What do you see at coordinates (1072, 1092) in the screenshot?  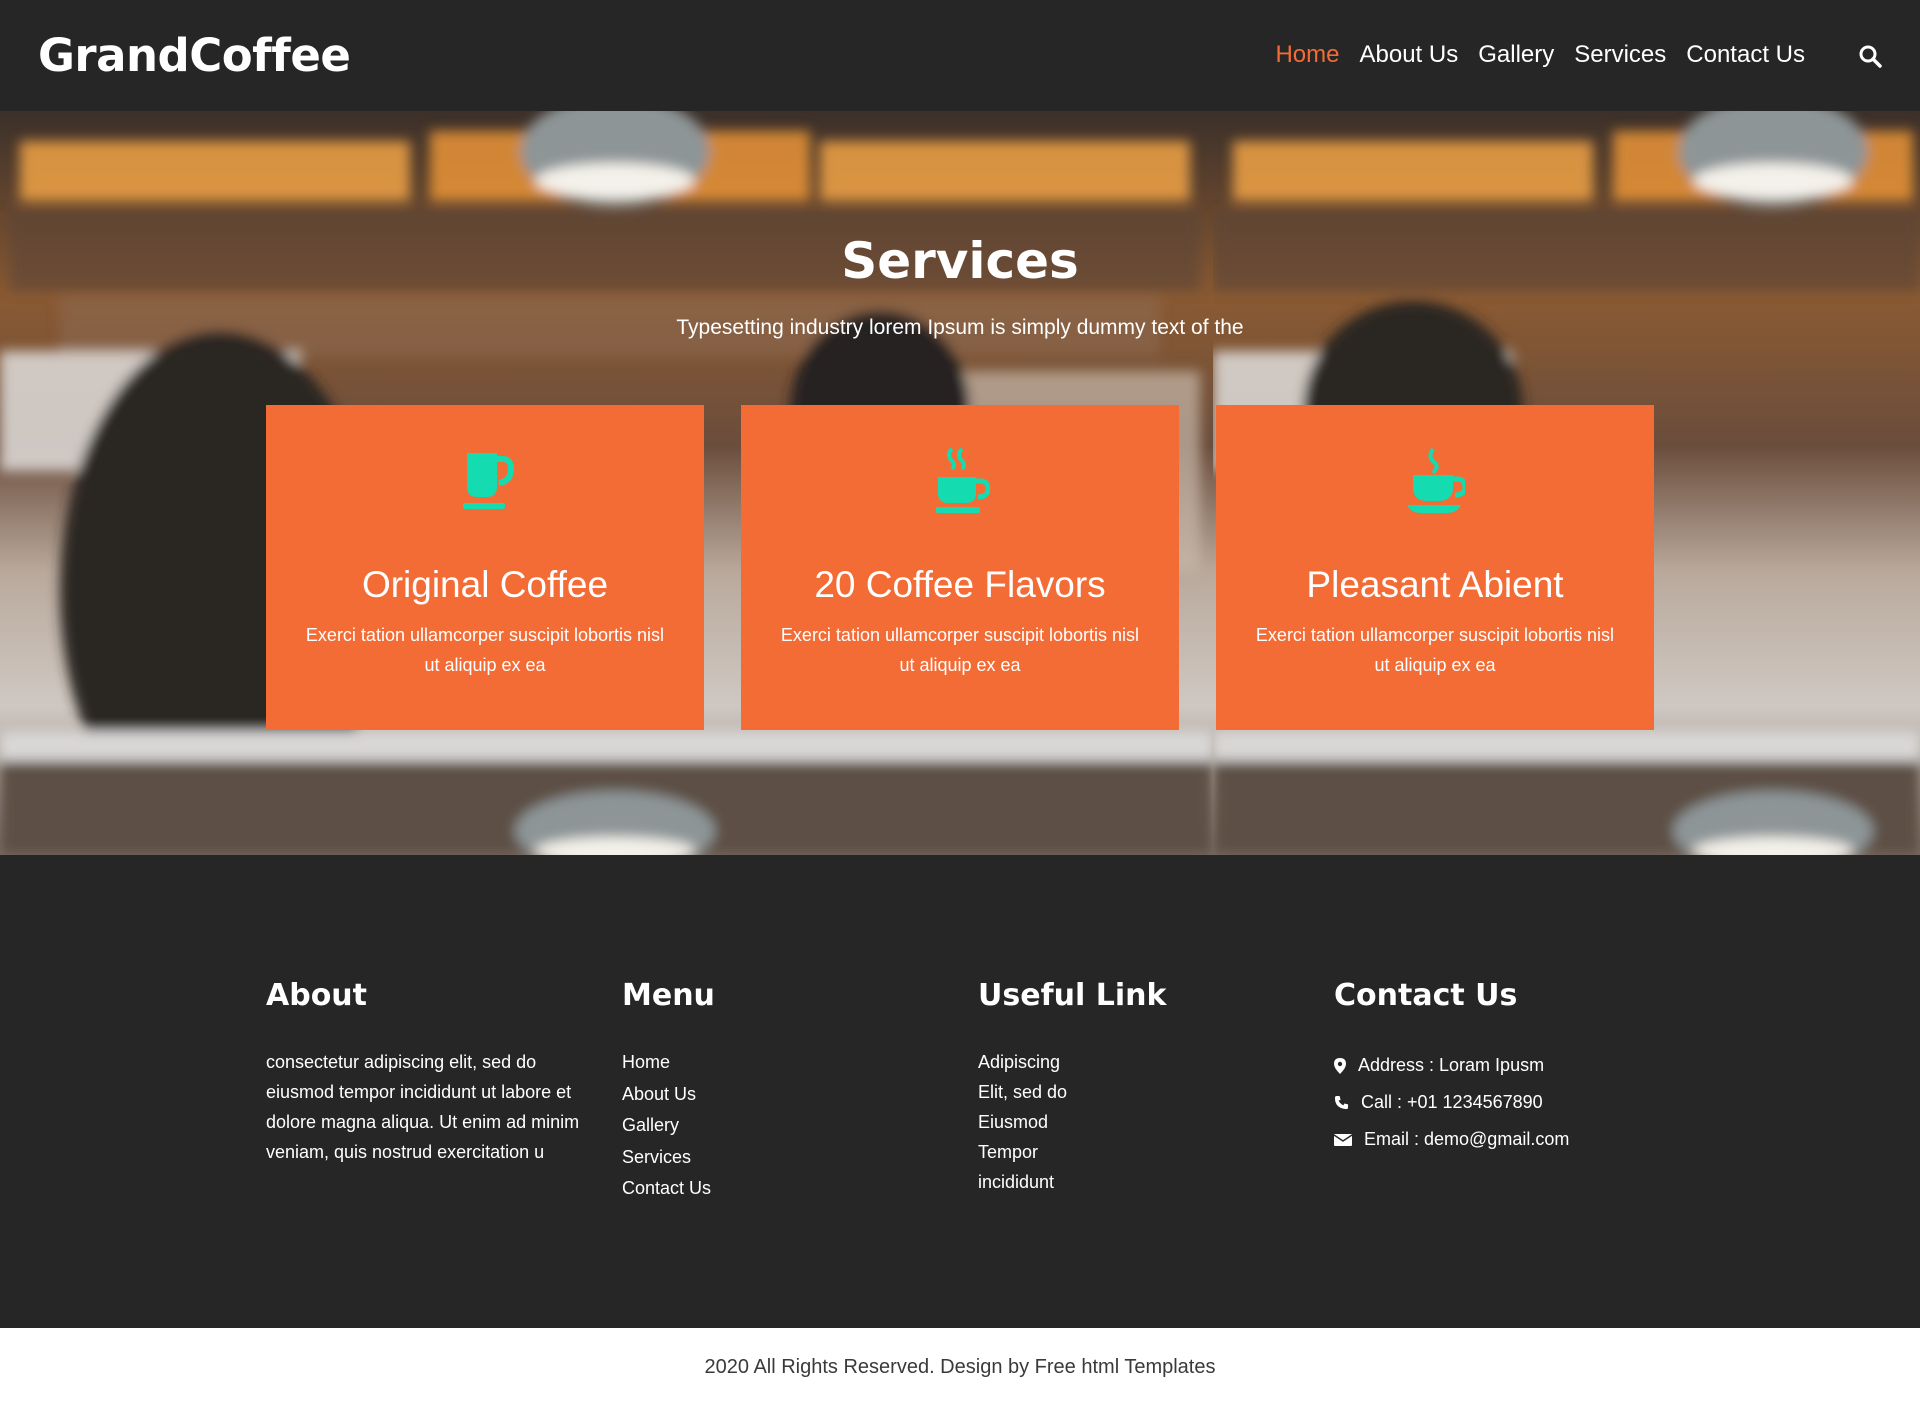 I see `footer-useful-link: Elit, sed do` at bounding box center [1072, 1092].